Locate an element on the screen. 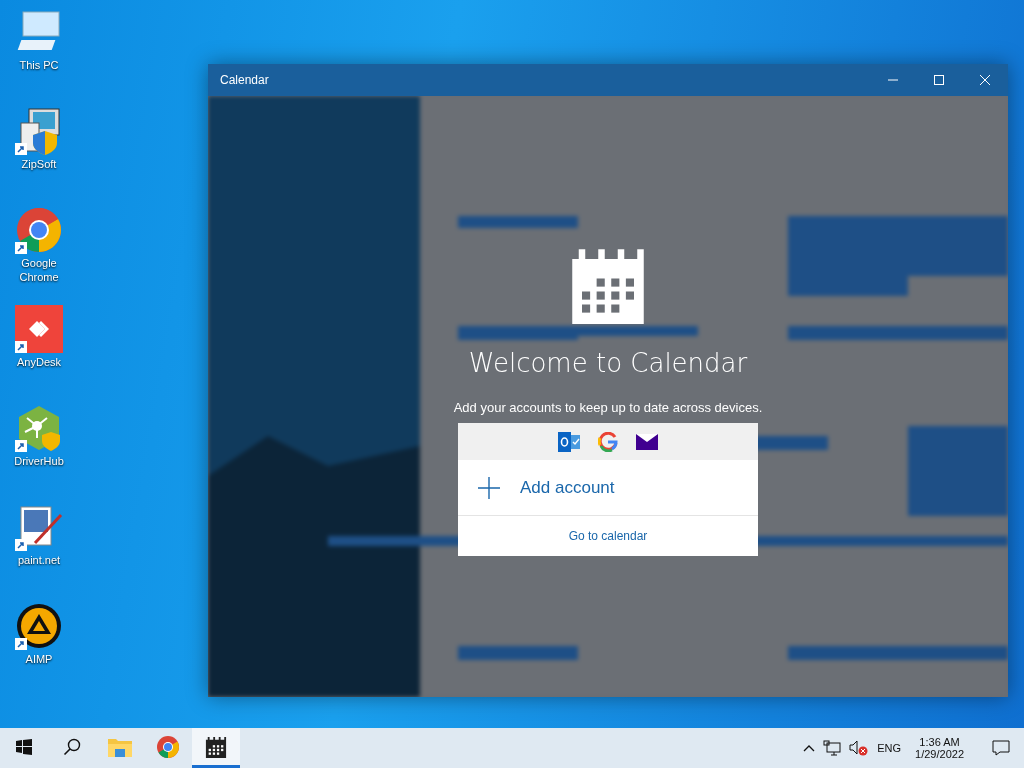 This screenshot has width=1024, height=768. outlook-icon is located at coordinates (569, 441).